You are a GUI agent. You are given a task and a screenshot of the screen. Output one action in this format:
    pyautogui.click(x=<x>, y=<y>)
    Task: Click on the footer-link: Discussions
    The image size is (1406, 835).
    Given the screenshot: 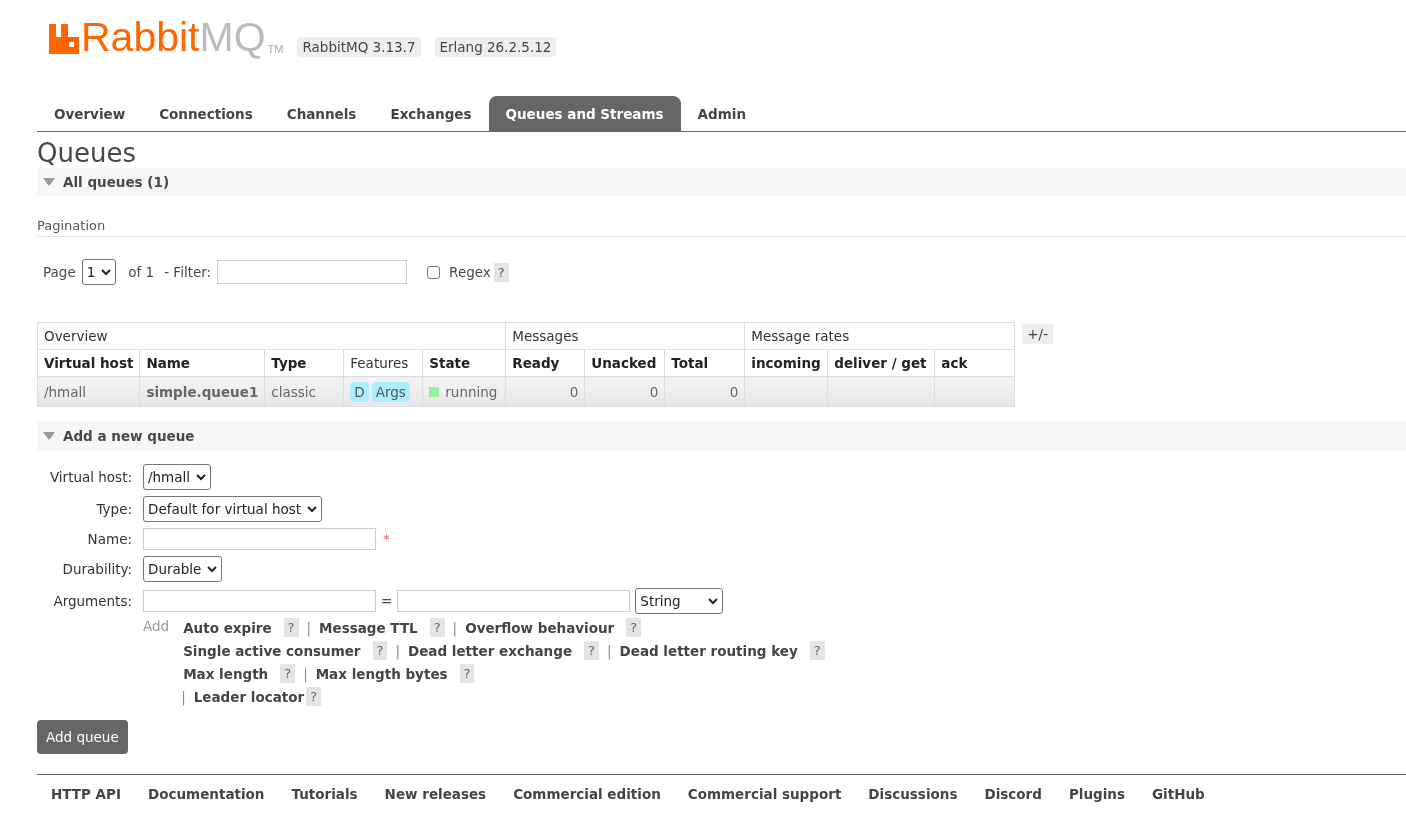 What is the action you would take?
    pyautogui.click(x=913, y=794)
    